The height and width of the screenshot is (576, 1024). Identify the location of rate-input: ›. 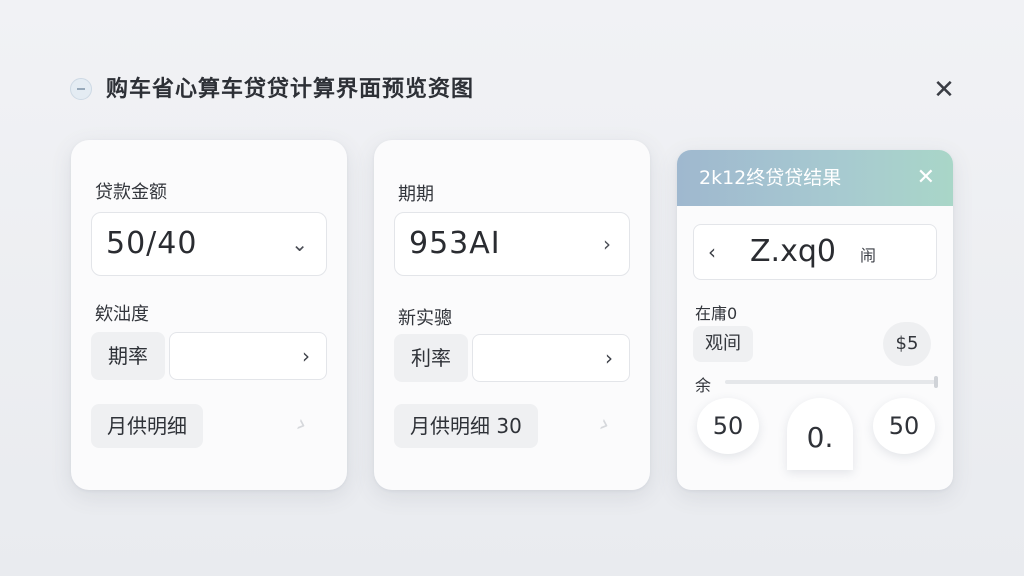
(248, 356).